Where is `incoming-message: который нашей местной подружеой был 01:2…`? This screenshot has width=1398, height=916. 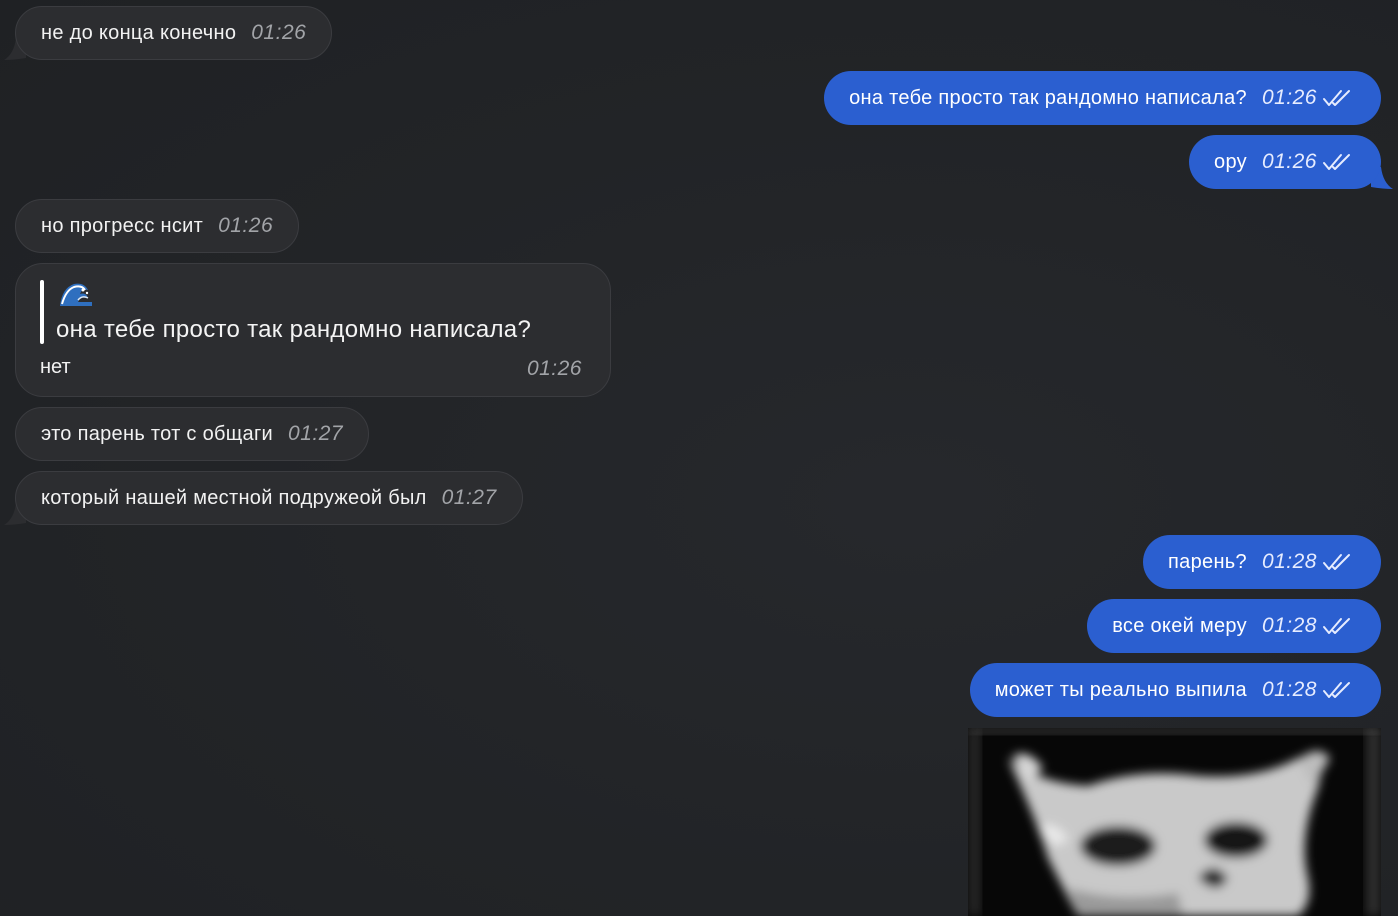
incoming-message: который нашей местной подружеой был 01:2… is located at coordinates (269, 498).